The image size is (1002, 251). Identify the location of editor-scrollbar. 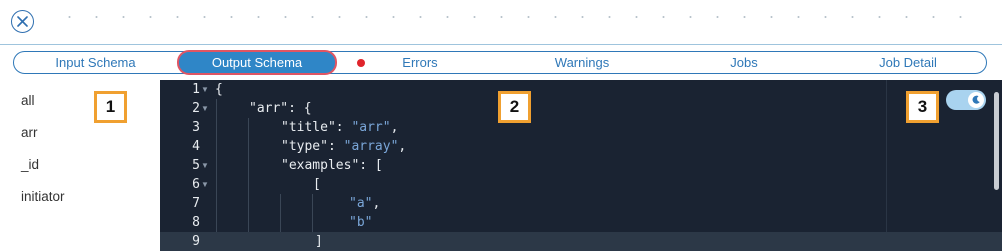
(996, 141).